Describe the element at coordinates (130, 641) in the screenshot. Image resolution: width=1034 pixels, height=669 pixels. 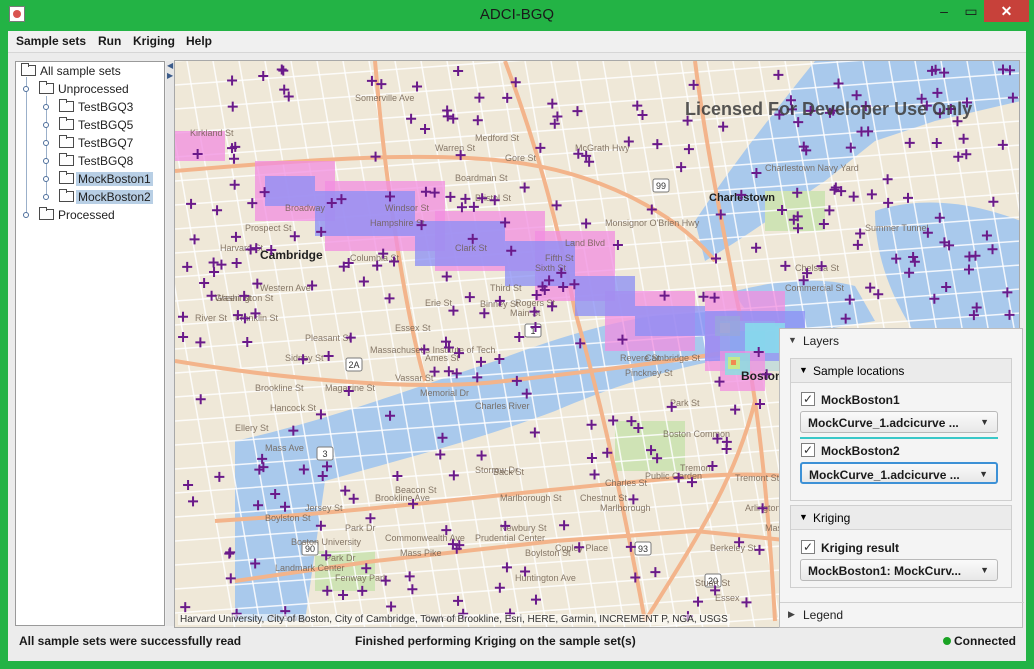
I see `status-left: All sample sets were successfully read` at that location.